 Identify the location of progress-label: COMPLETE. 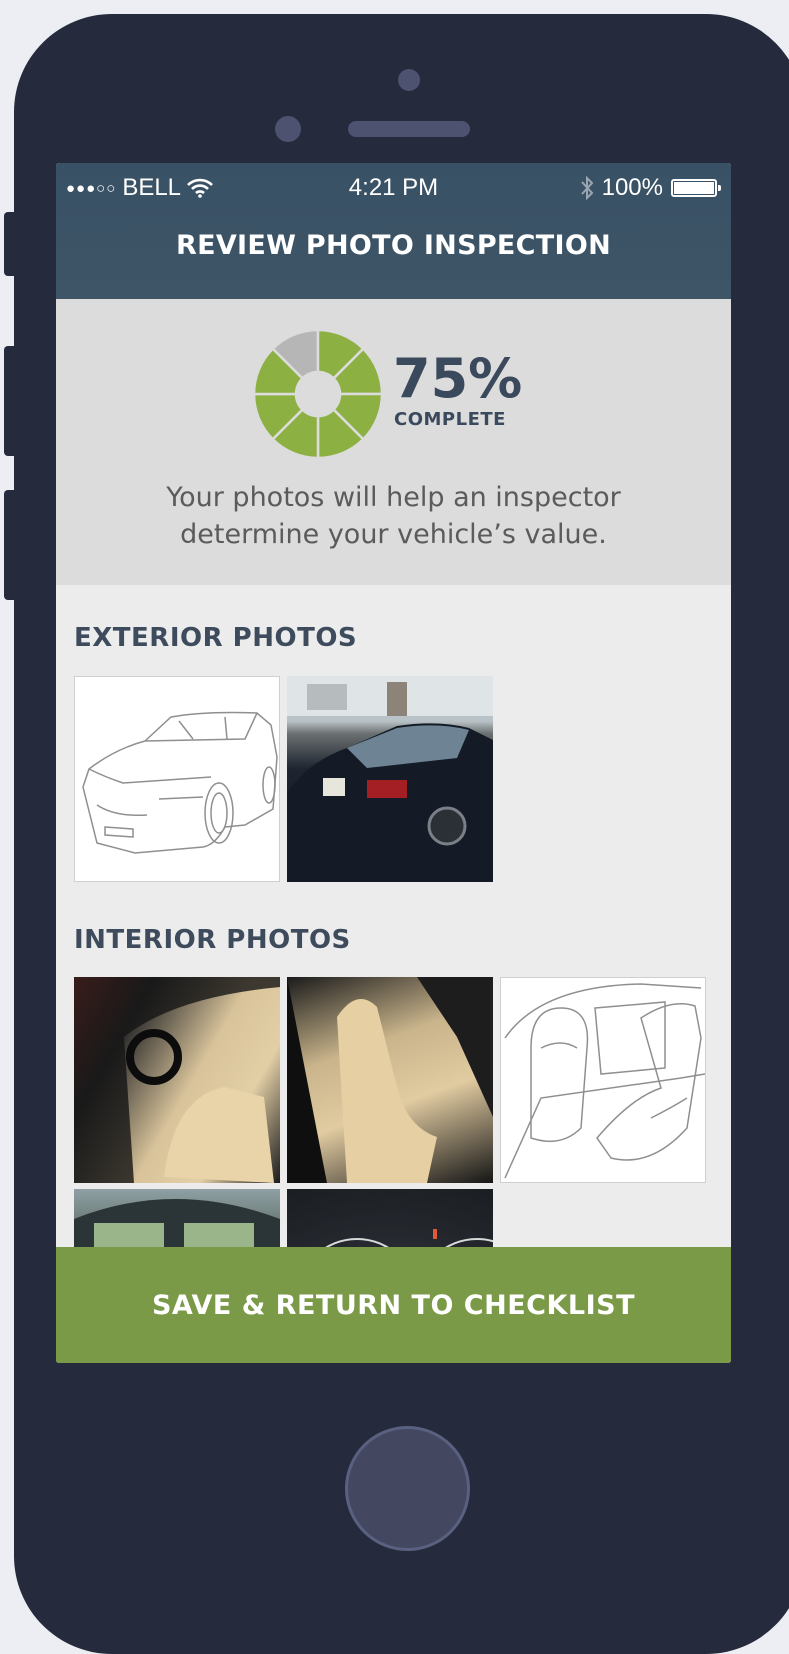
(450, 419).